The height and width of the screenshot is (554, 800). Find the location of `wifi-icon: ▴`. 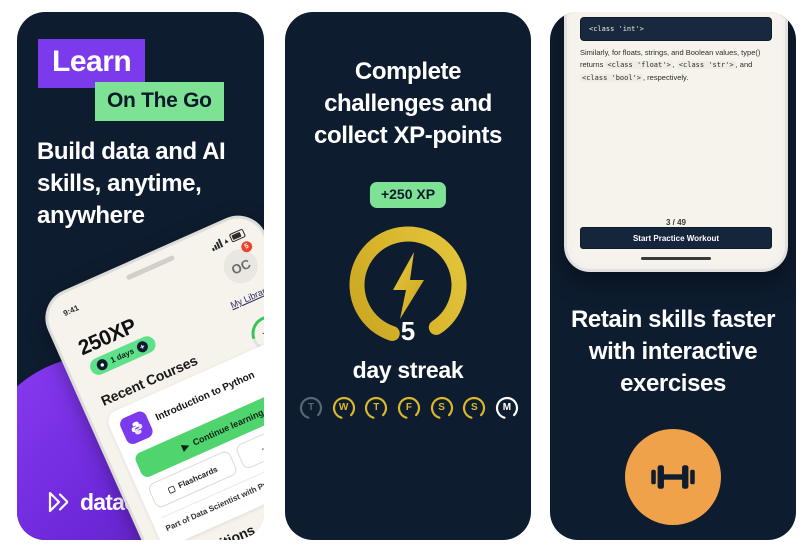

wifi-icon: ▴ is located at coordinates (226, 240).